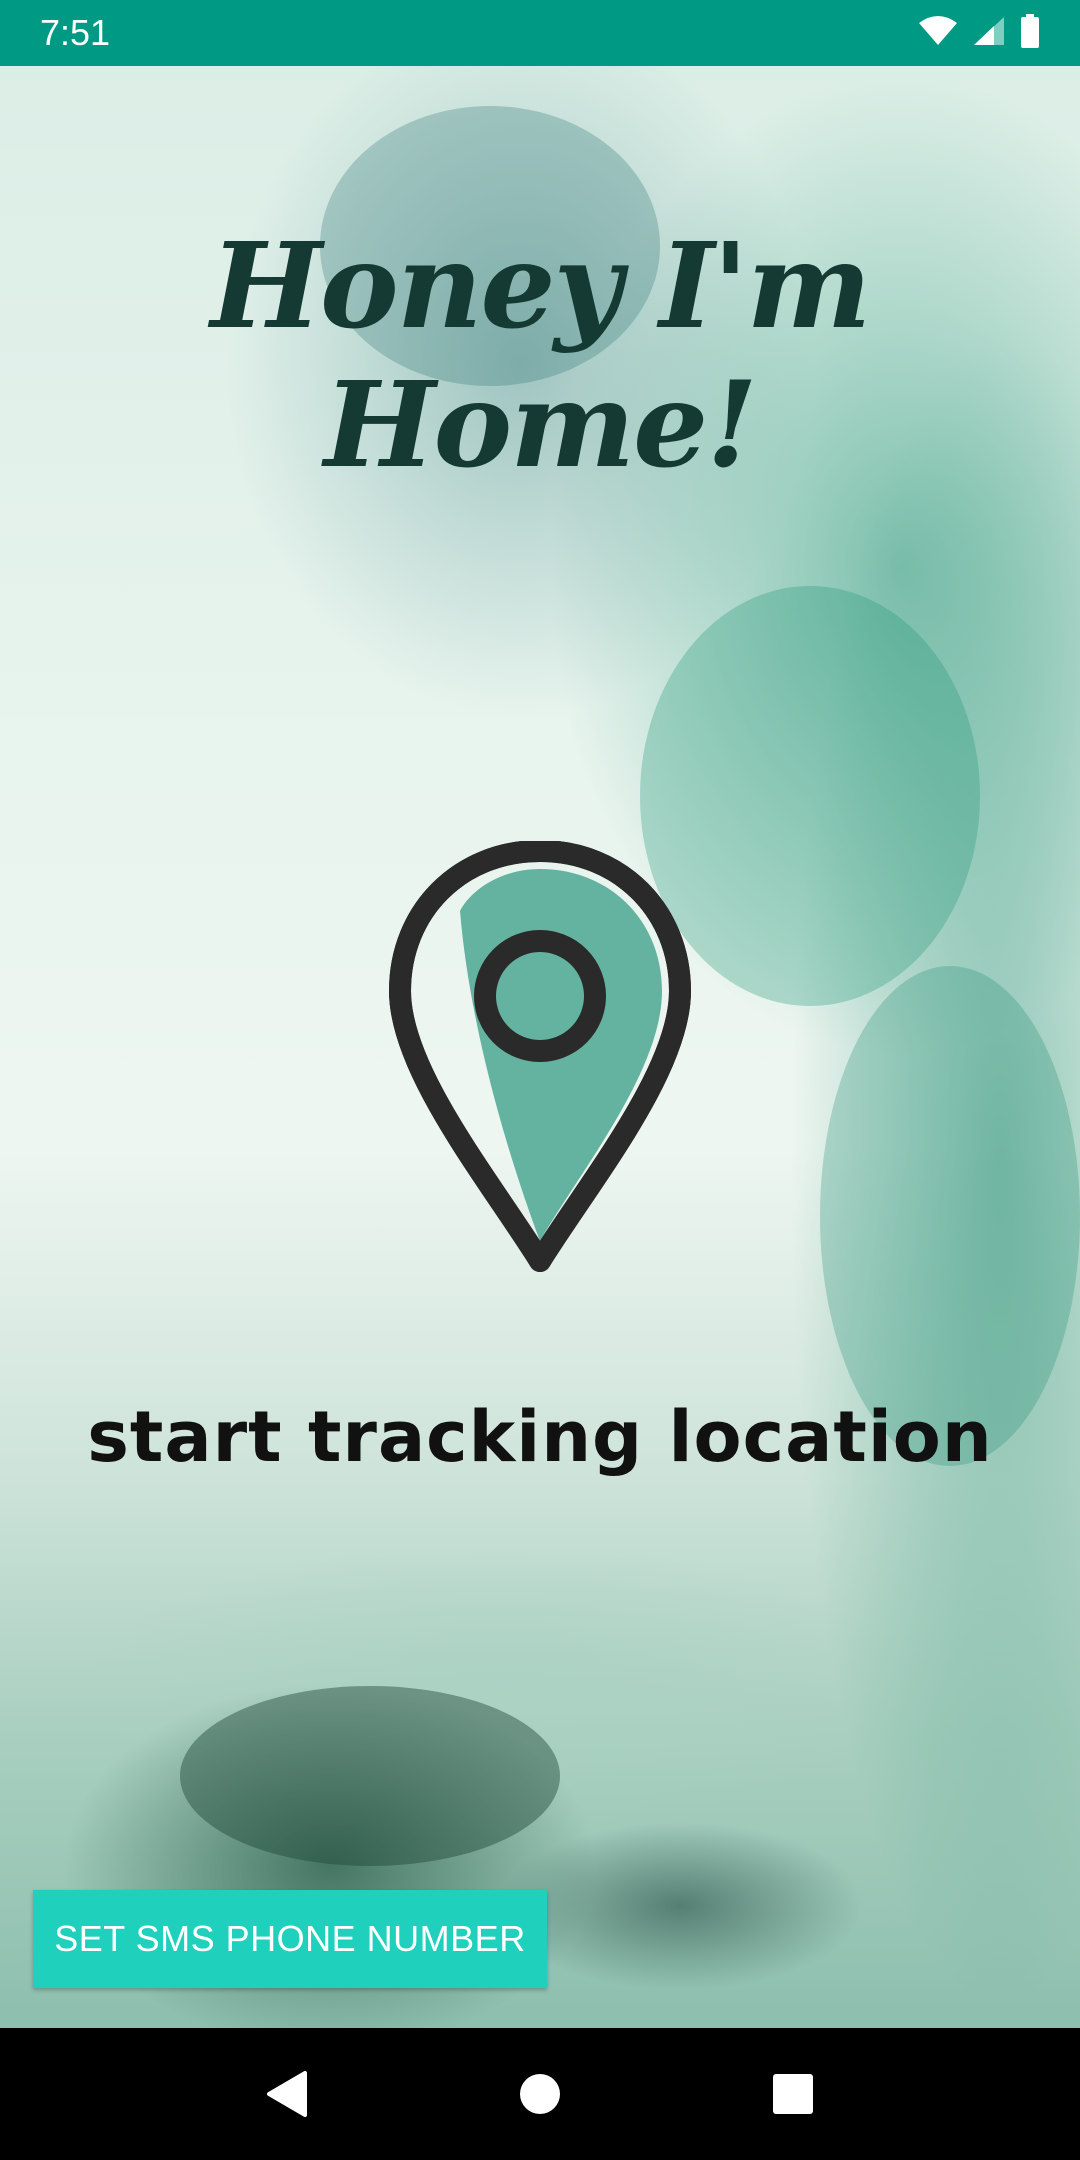 The width and height of the screenshot is (1080, 2160). I want to click on start-tracking-button, so click(540, 1060).